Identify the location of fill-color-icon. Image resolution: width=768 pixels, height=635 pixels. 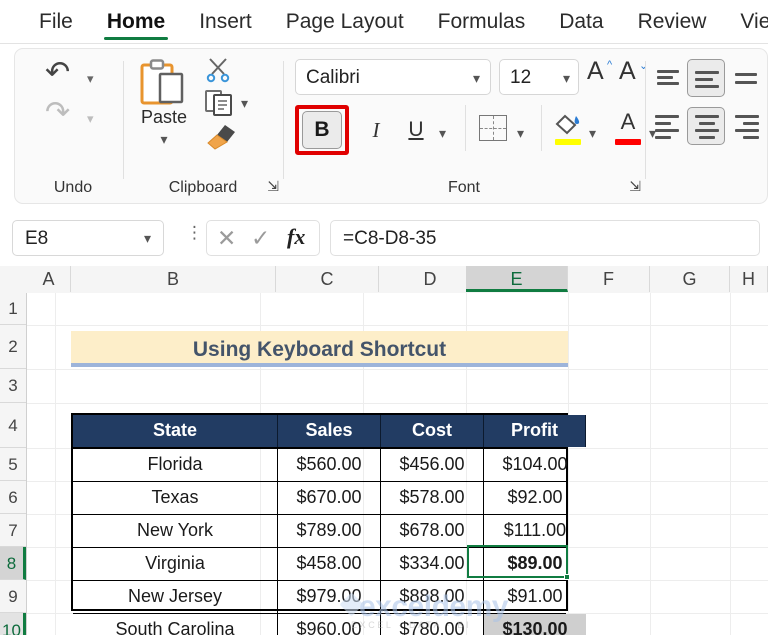
(568, 131).